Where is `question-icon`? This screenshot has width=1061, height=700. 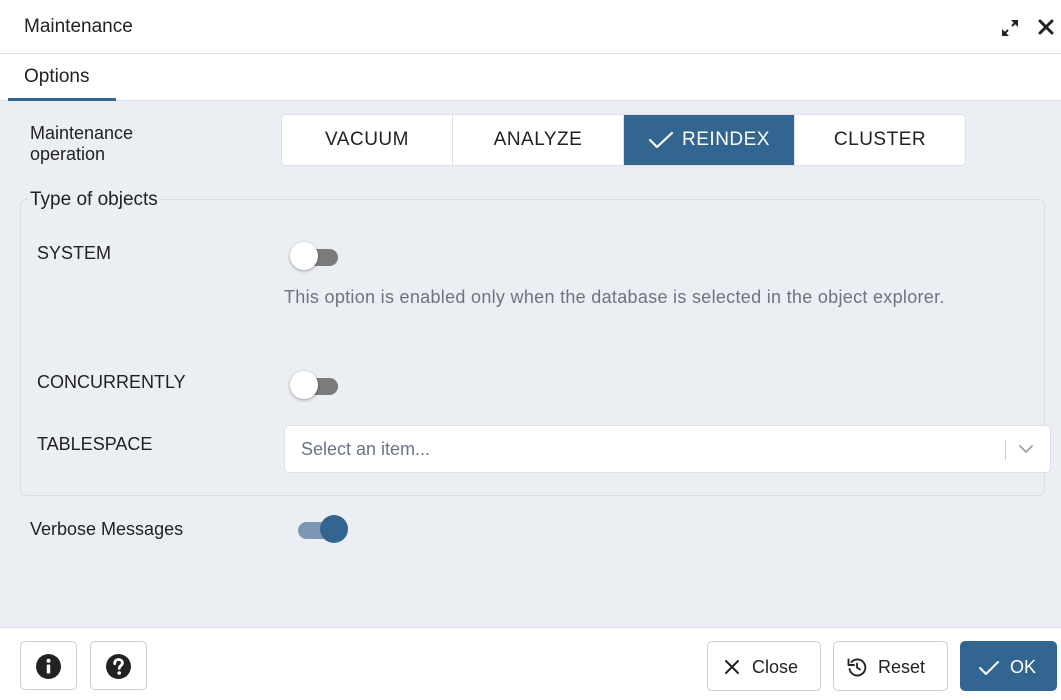 question-icon is located at coordinates (118, 666).